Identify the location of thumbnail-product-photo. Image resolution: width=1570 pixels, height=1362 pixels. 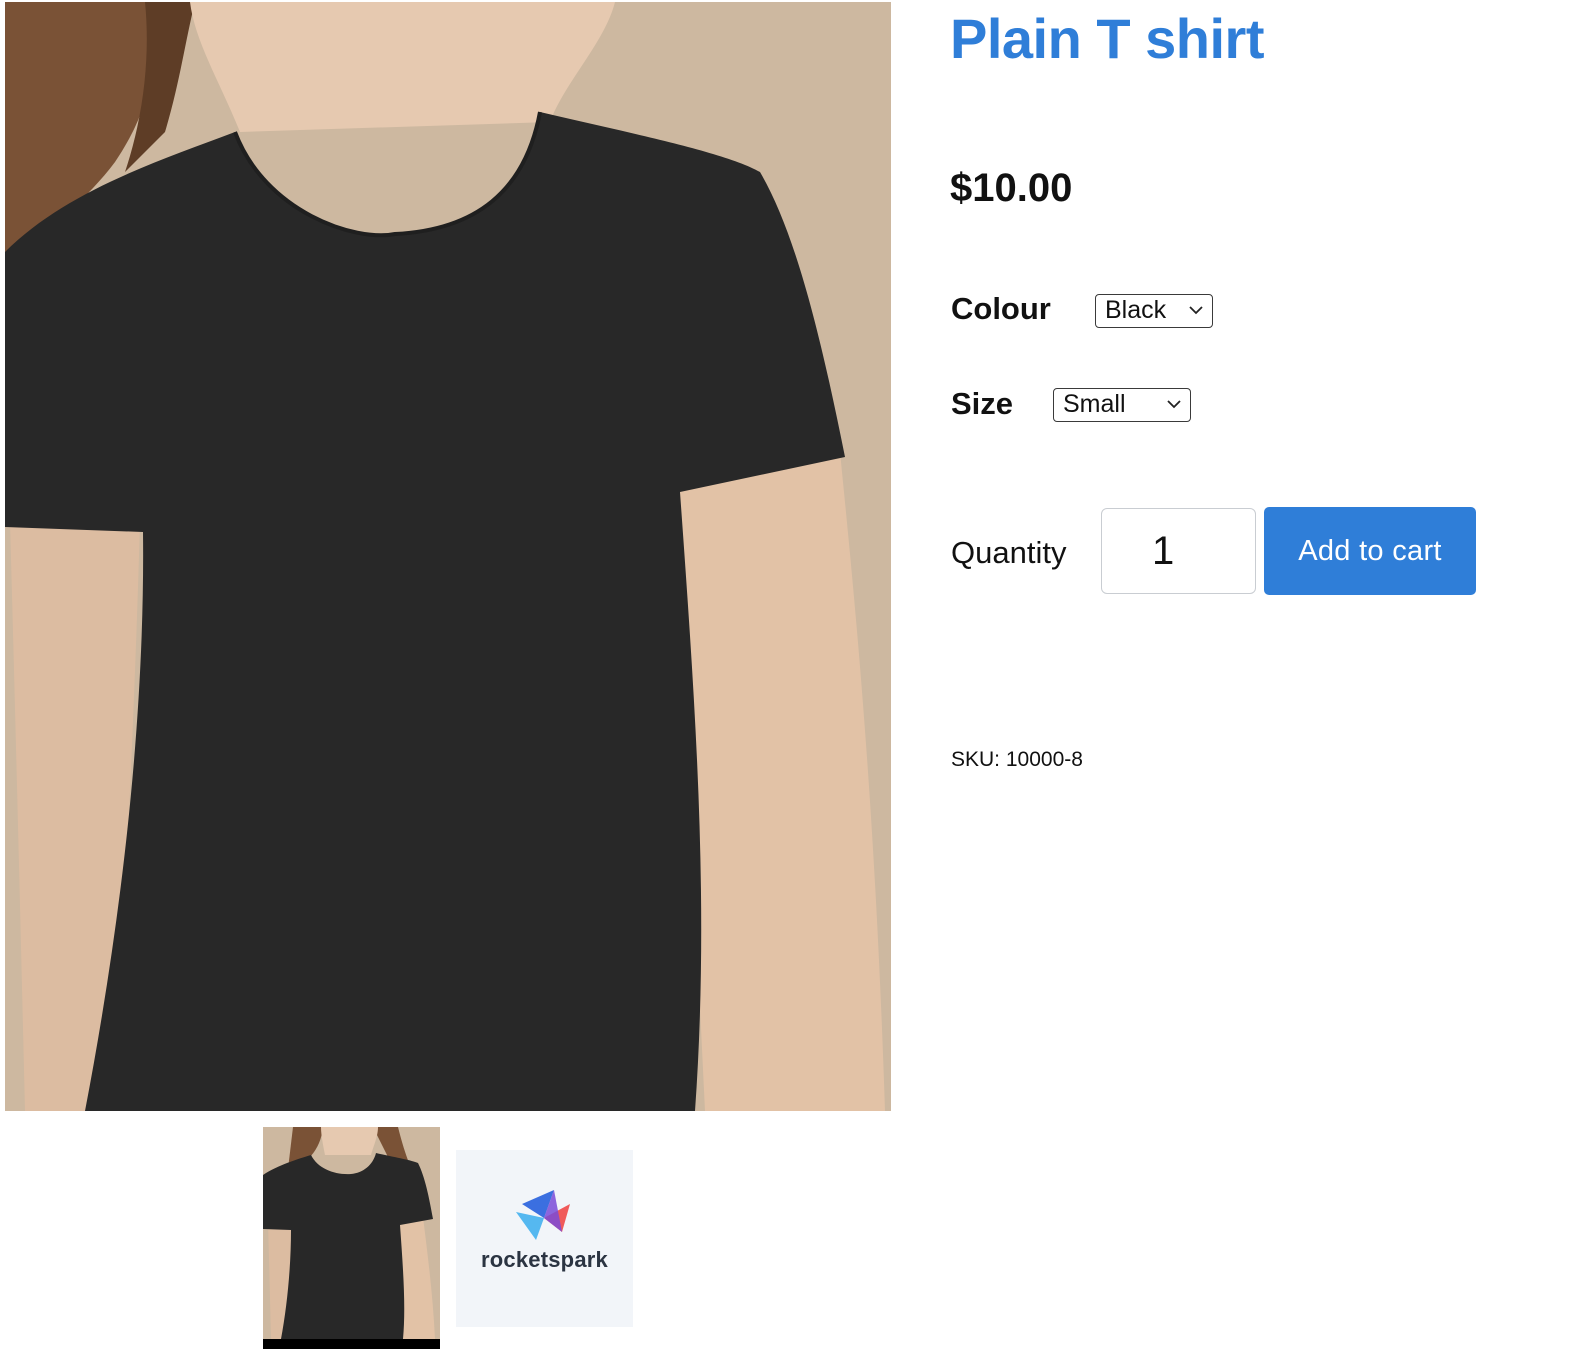
(351, 1238).